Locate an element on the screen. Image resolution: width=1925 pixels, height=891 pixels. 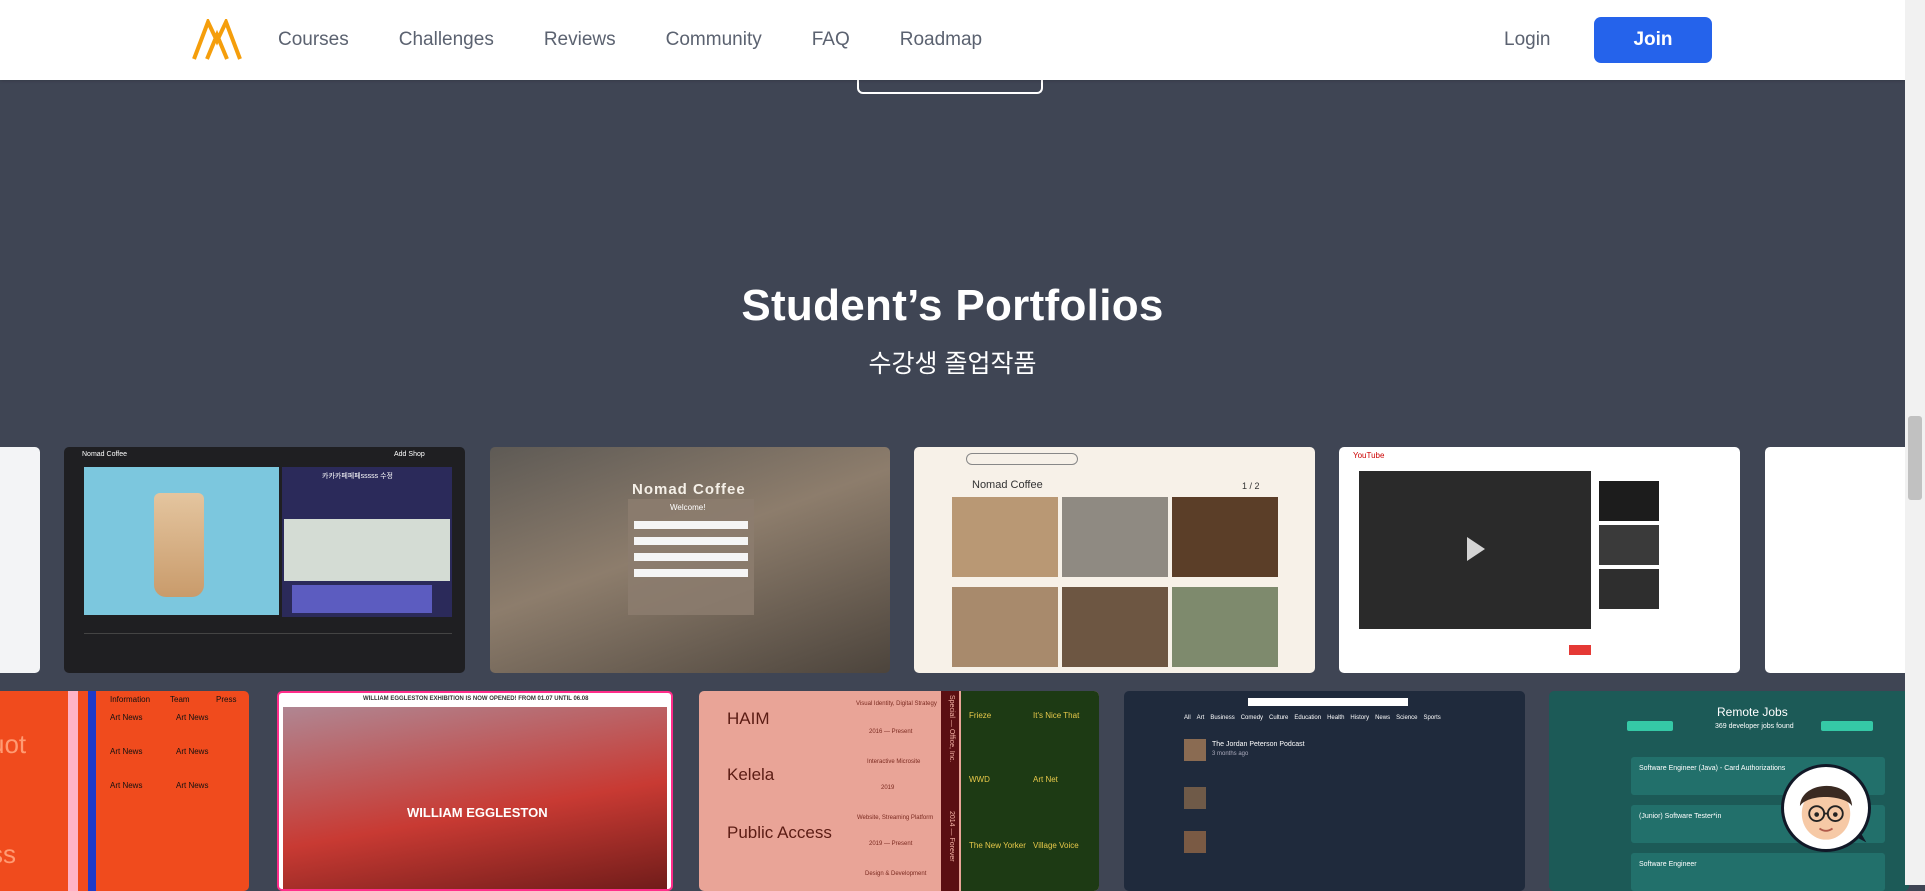
portfolio-card-coffee-menu: Nomad Coffee Add Shop 카카카페페페sssss 수정 is located at coordinates (264, 560).